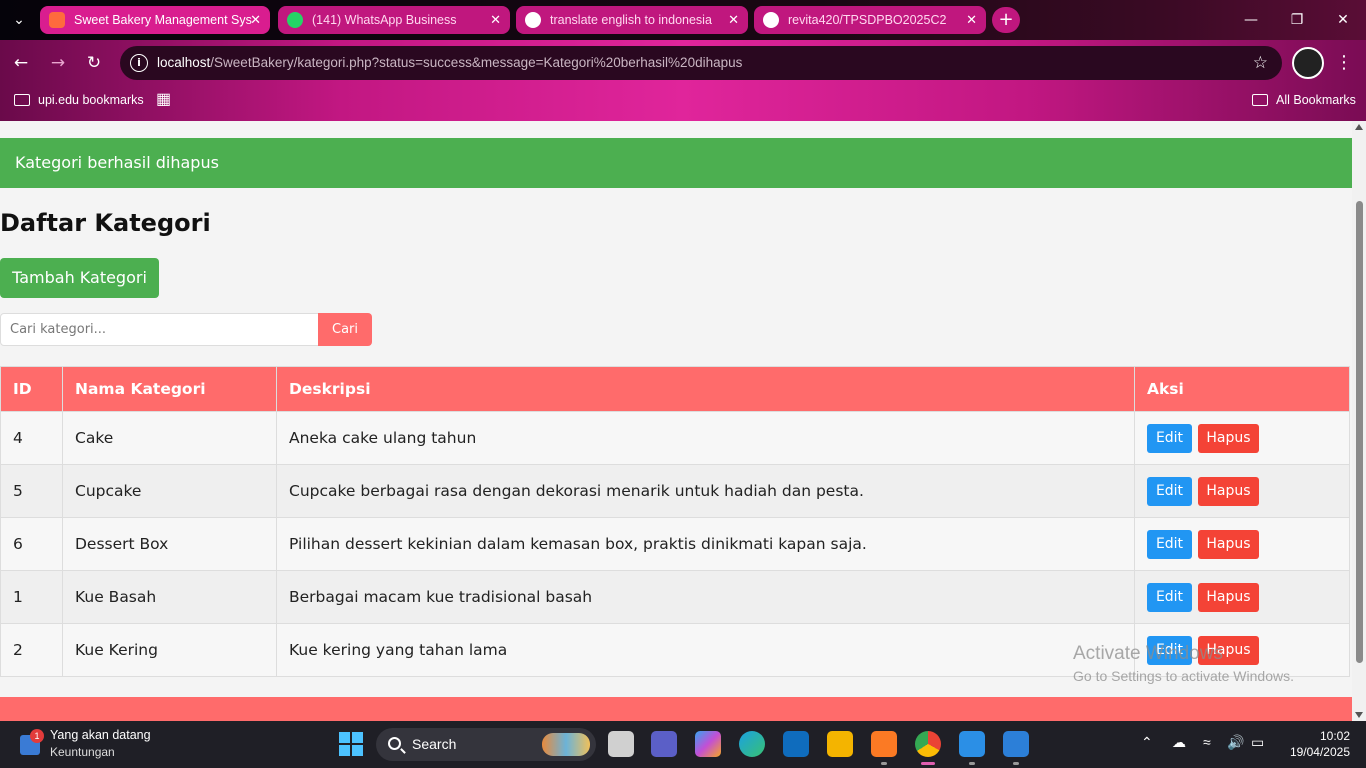 The image size is (1366, 768). Describe the element at coordinates (351, 744) in the screenshot. I see `start-button` at that location.